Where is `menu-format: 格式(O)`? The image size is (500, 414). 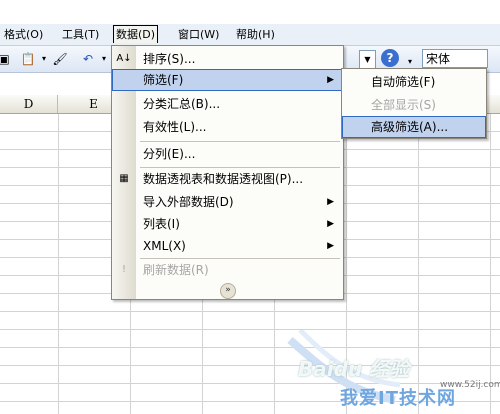 menu-format: 格式(O) is located at coordinates (23, 34).